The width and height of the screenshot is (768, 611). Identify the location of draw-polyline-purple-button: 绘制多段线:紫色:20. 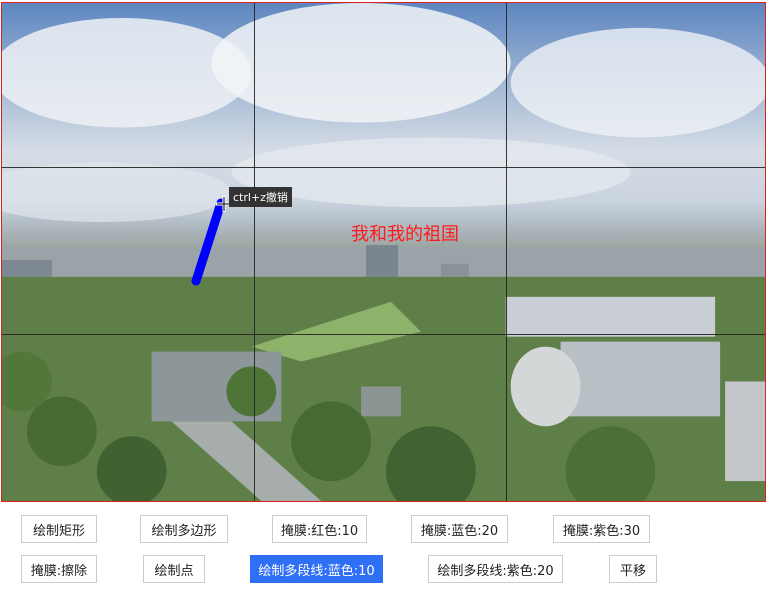
(495, 569).